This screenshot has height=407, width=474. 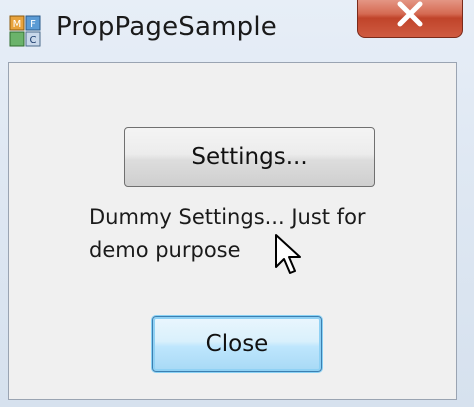 I want to click on description-text: Dummy Settings... Just for demo purpose, so click(x=227, y=233).